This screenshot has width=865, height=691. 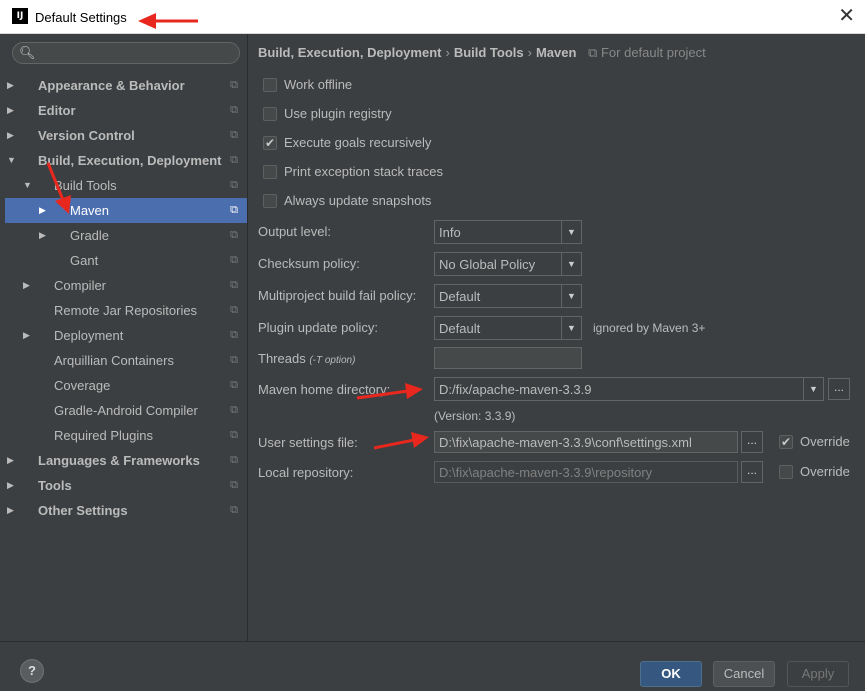 I want to click on cancel-button: Cancel, so click(x=744, y=674).